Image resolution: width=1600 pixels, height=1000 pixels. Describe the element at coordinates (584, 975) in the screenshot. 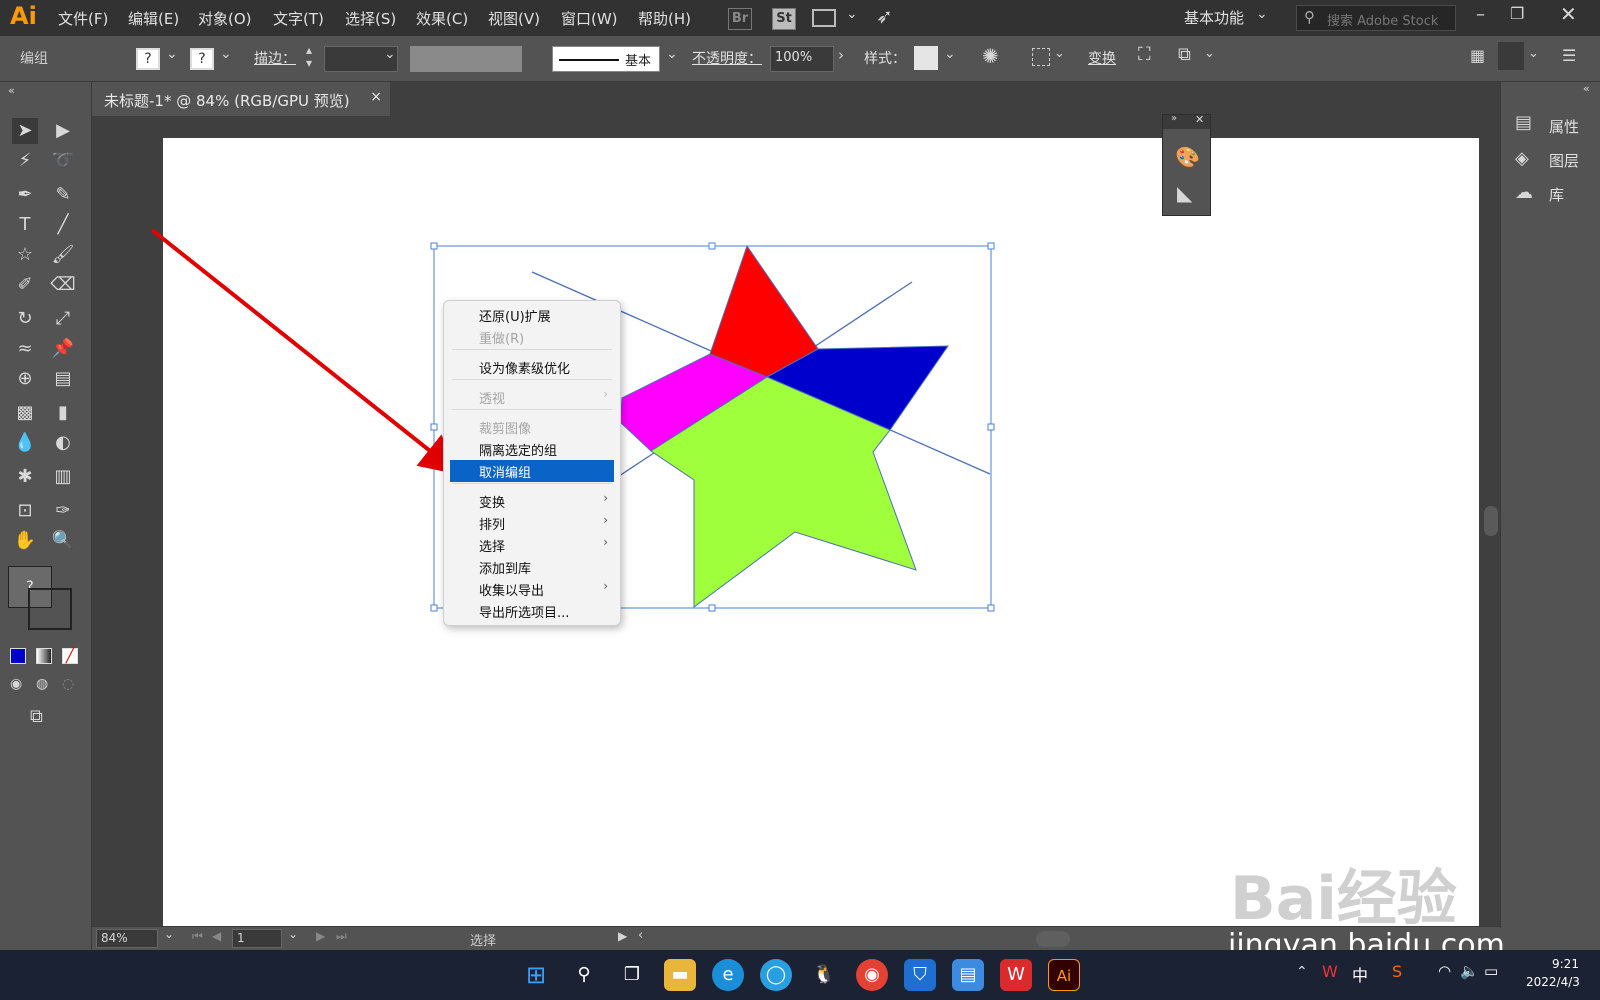

I see `search-icon: ⚲` at that location.